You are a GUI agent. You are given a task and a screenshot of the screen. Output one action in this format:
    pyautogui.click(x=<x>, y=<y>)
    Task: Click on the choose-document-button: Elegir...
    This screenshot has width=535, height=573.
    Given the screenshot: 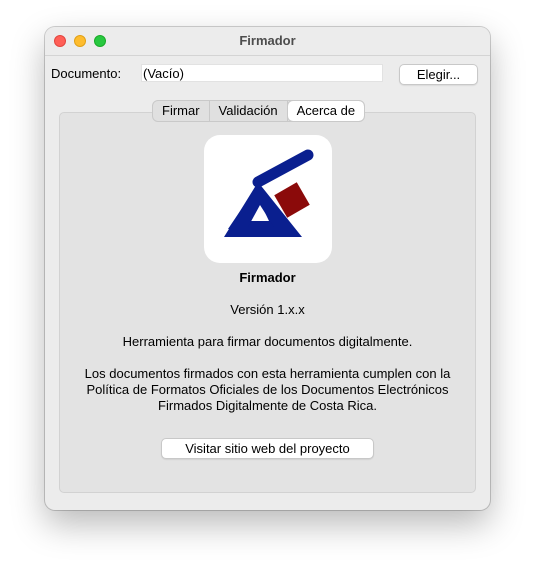 What is the action you would take?
    pyautogui.click(x=438, y=74)
    